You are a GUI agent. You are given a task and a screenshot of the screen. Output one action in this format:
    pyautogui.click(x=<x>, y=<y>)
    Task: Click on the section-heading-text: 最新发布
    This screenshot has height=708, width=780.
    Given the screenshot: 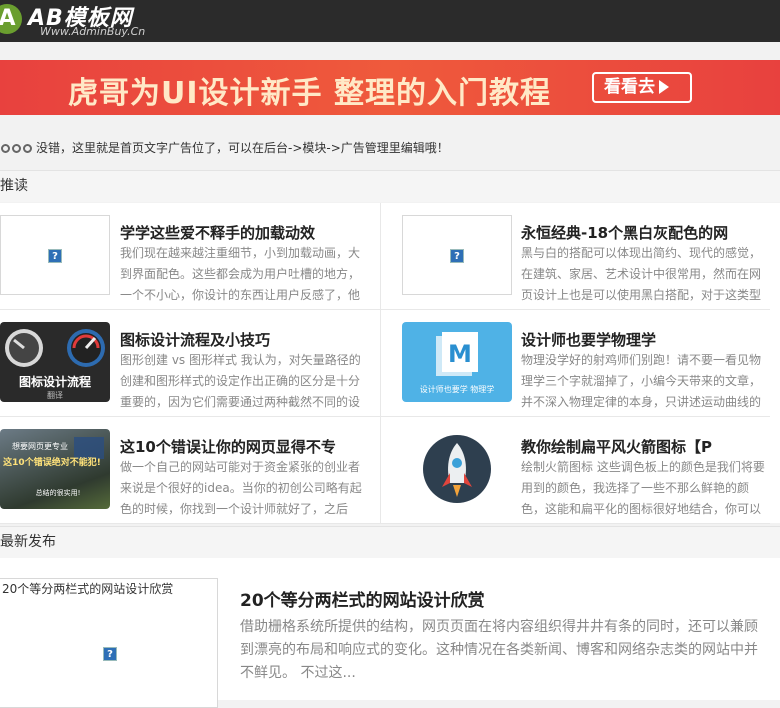 What is the action you would take?
    pyautogui.click(x=28, y=542)
    